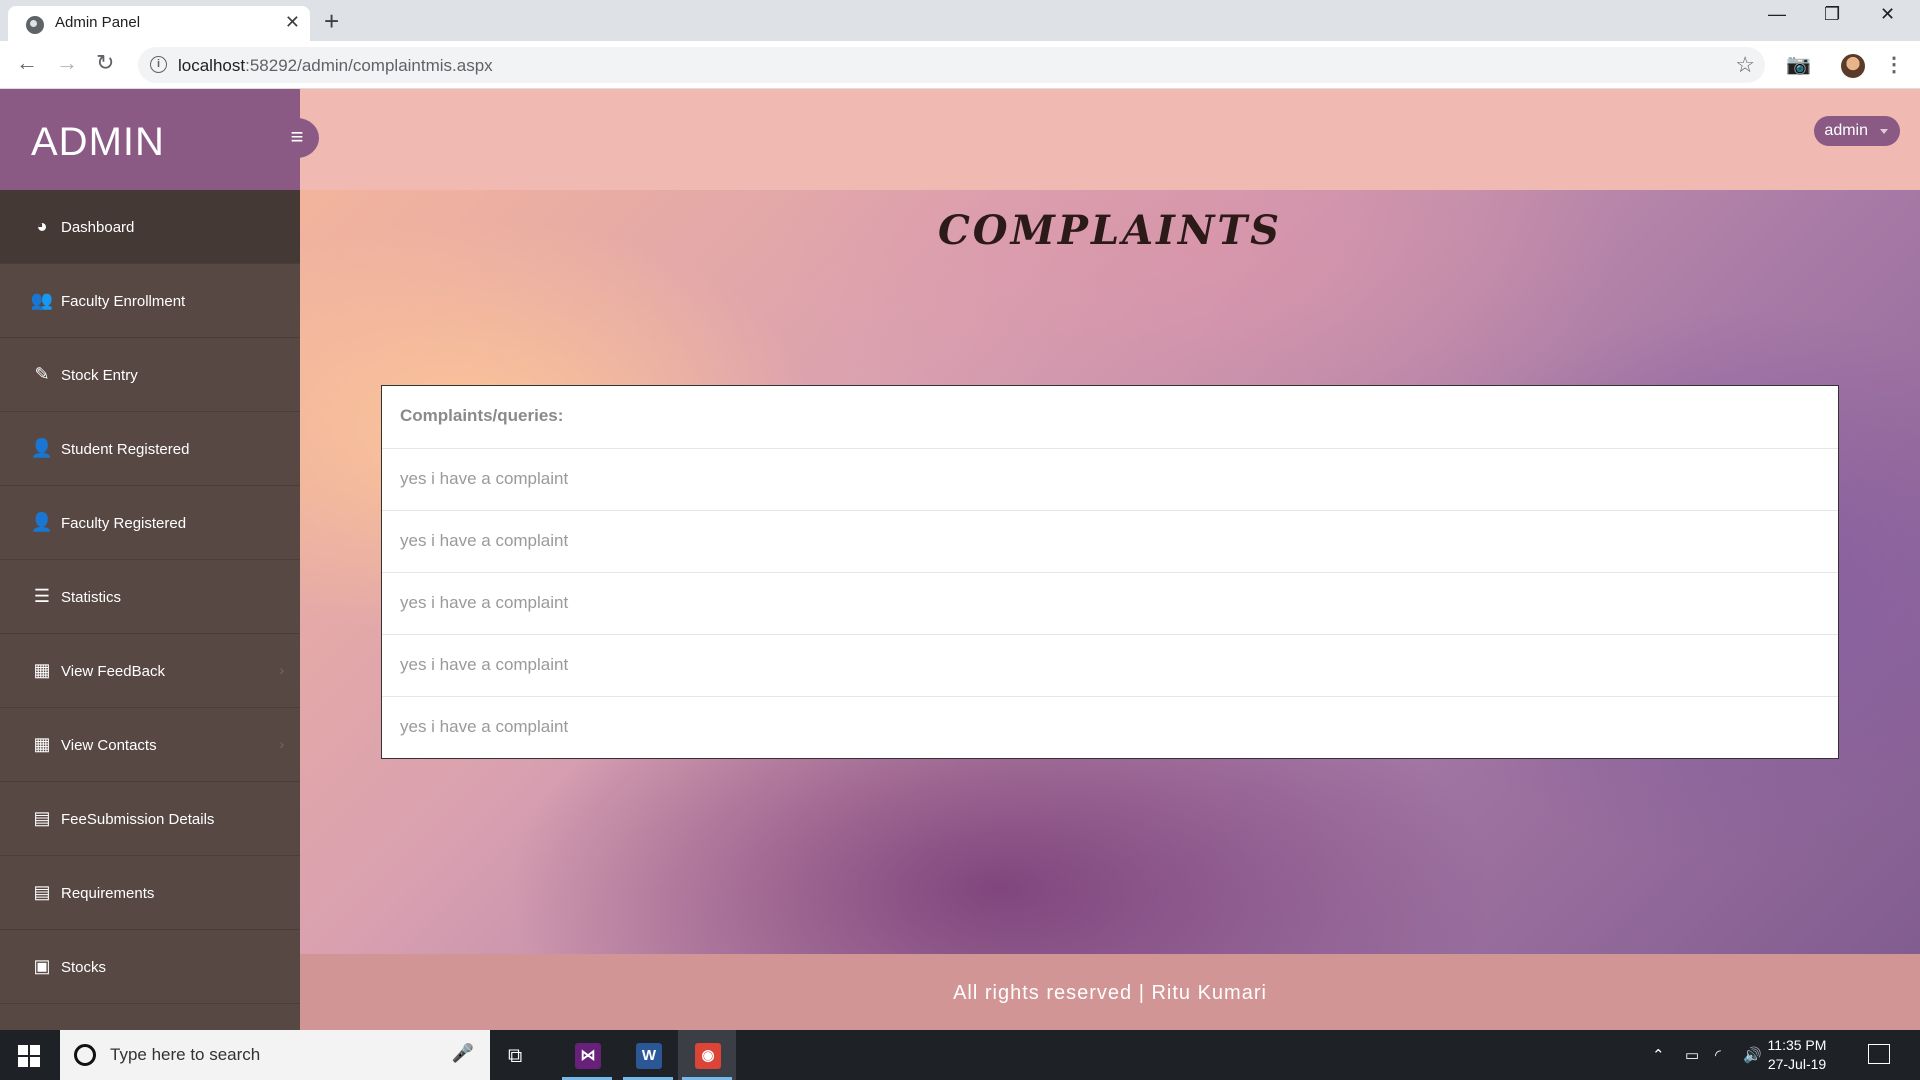 The height and width of the screenshot is (1080, 1920). What do you see at coordinates (1894, 64) in the screenshot?
I see `more-menu-icon: ⋮` at bounding box center [1894, 64].